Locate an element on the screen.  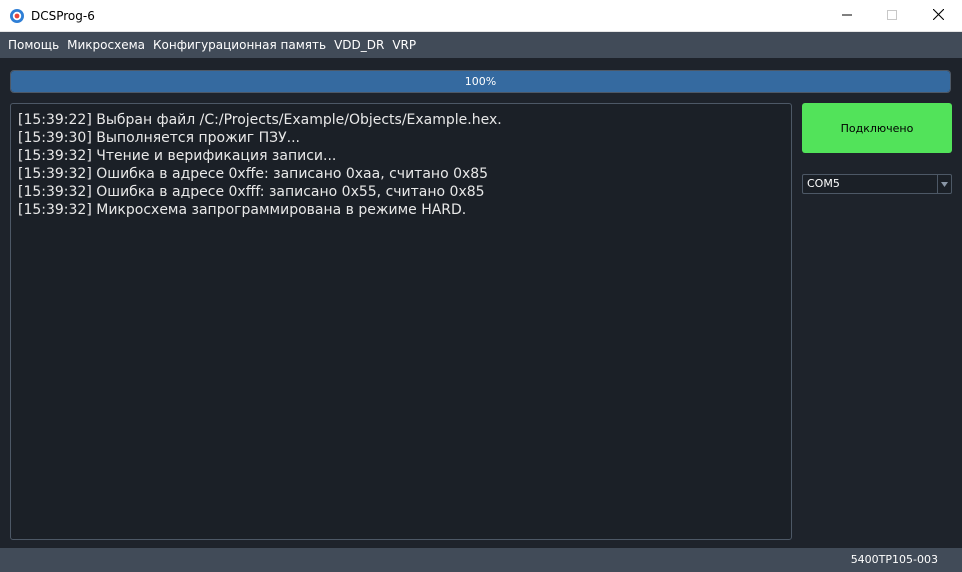
progress-label: 100% is located at coordinates (480, 81).